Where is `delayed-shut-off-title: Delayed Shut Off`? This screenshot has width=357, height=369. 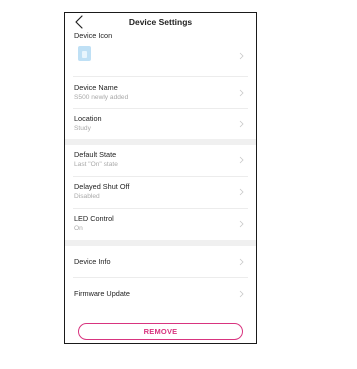 delayed-shut-off-title: Delayed Shut Off is located at coordinates (102, 186).